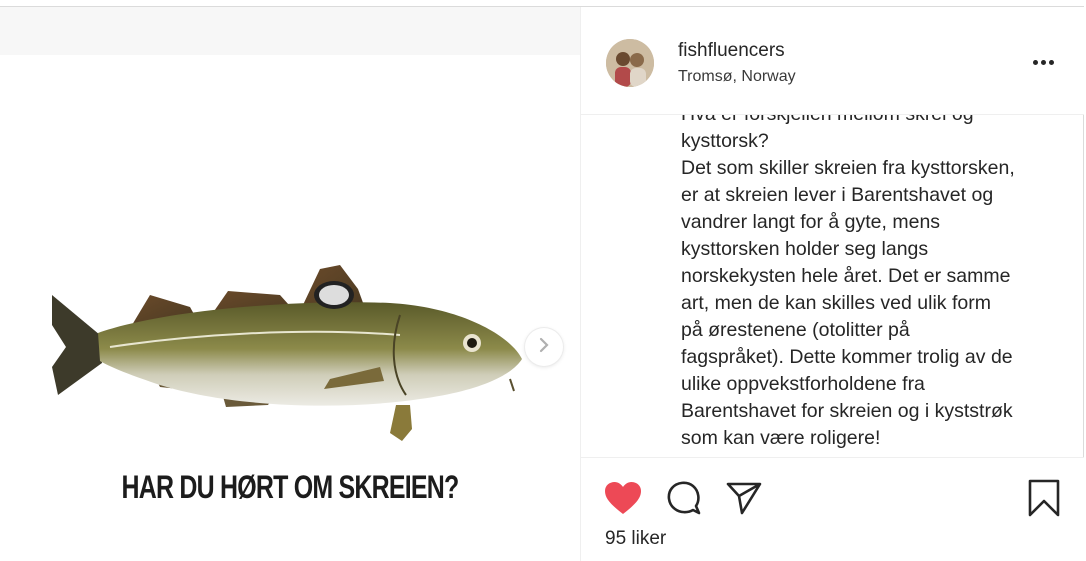 Image resolution: width=1086 pixels, height=561 pixels. What do you see at coordinates (832, 509) in the screenshot?
I see `action-bar: 95 liker` at bounding box center [832, 509].